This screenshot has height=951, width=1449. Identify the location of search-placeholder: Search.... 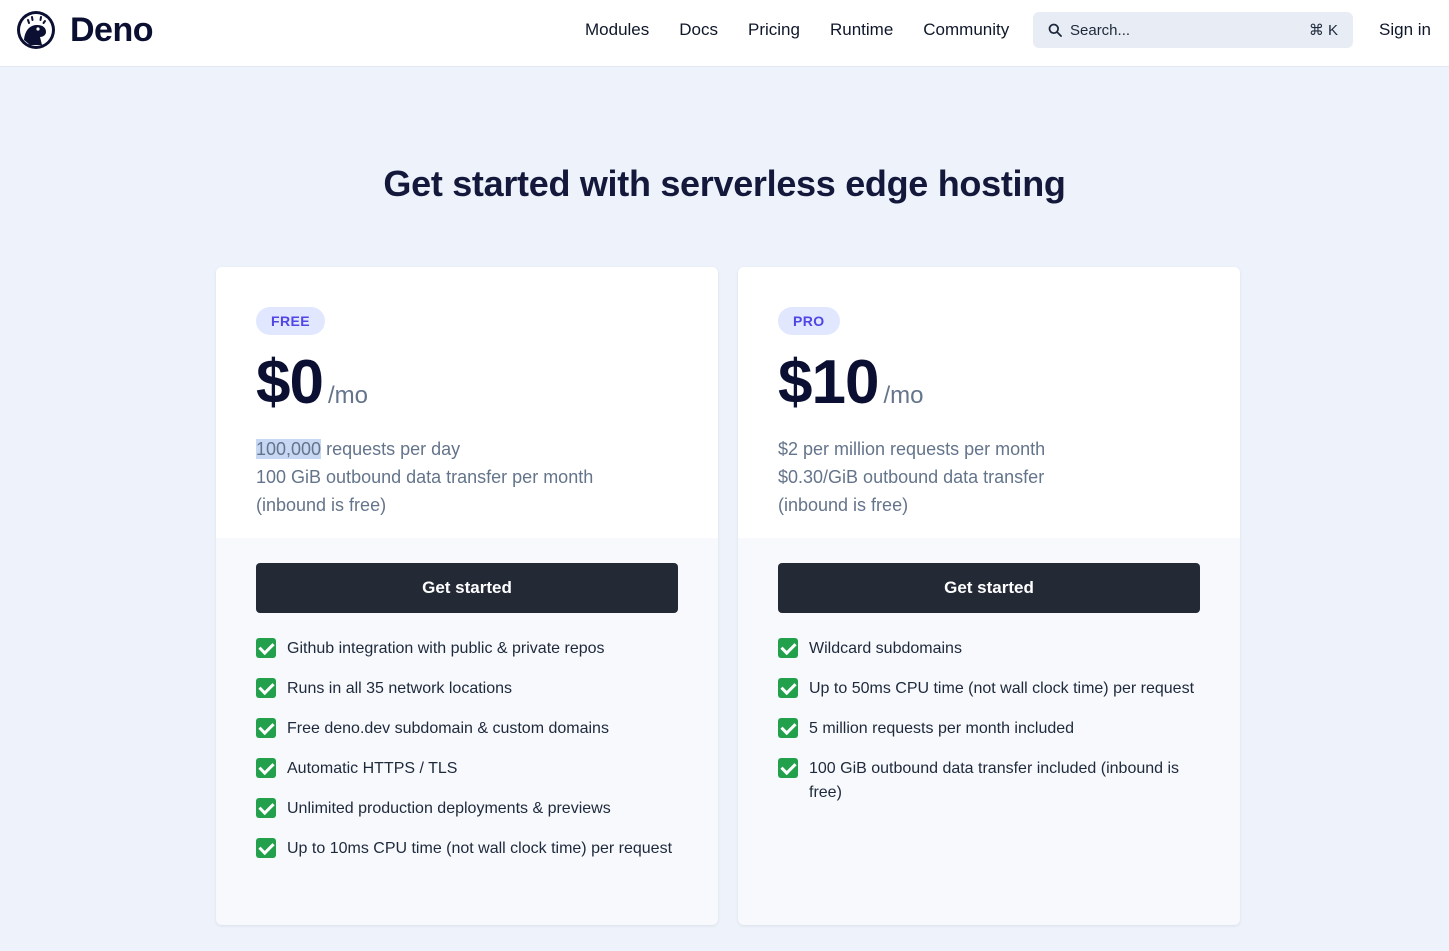
(1100, 30).